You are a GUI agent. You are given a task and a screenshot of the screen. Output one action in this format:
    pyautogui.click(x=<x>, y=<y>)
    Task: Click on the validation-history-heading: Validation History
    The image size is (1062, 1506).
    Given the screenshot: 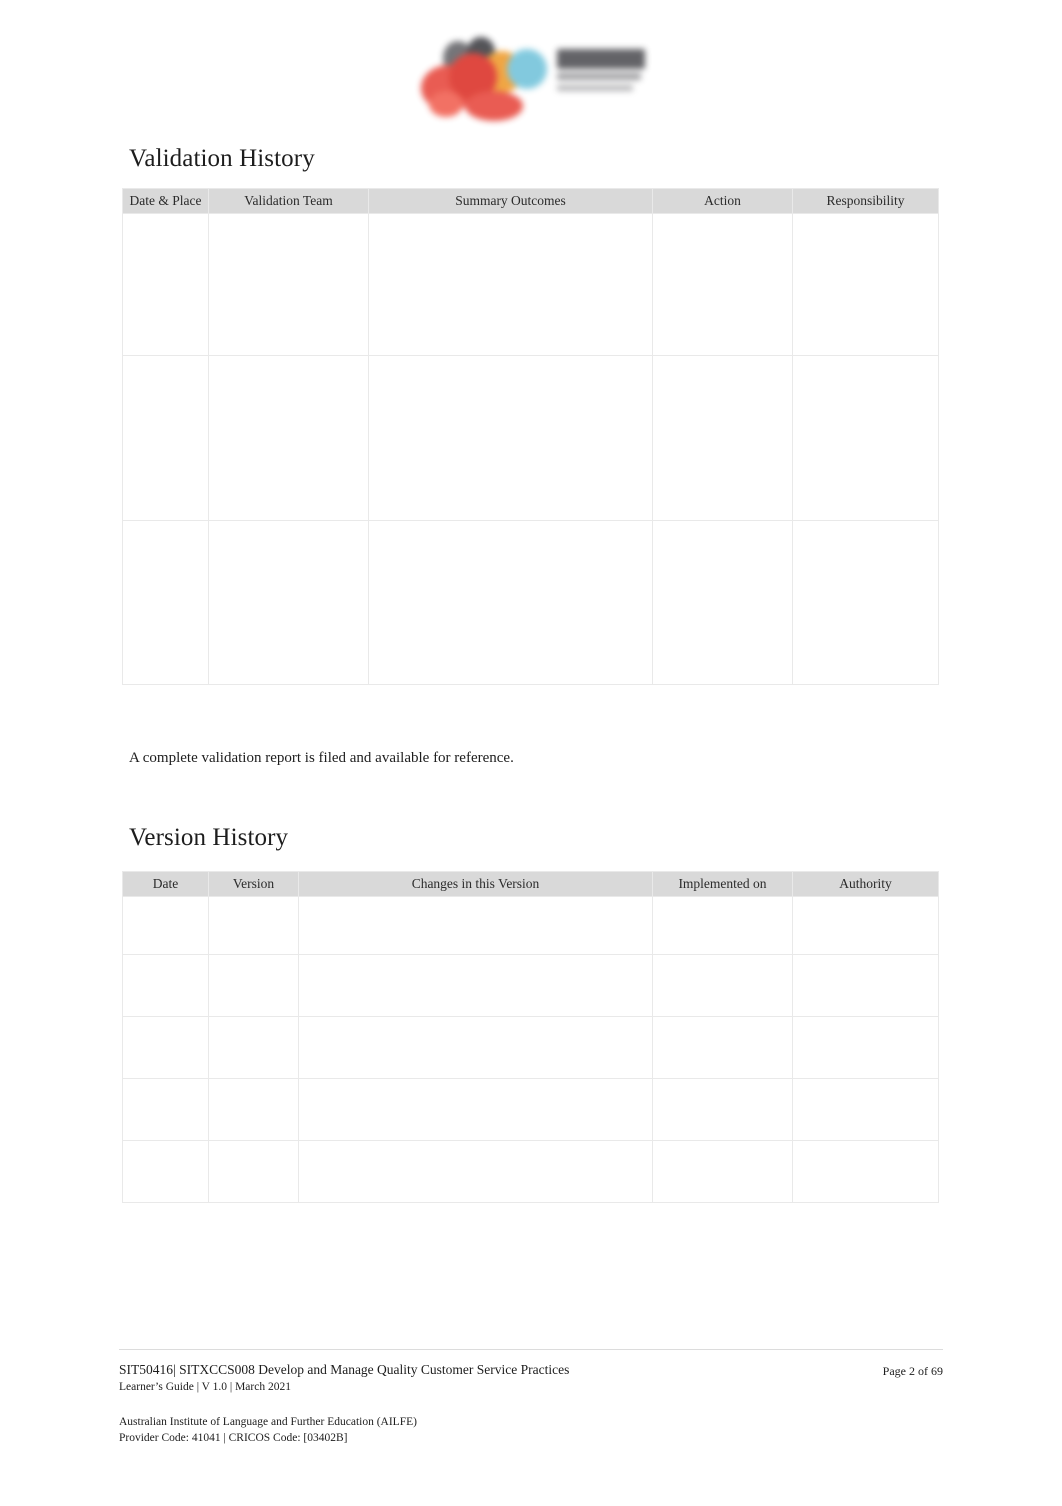 What is the action you would take?
    pyautogui.click(x=222, y=158)
    